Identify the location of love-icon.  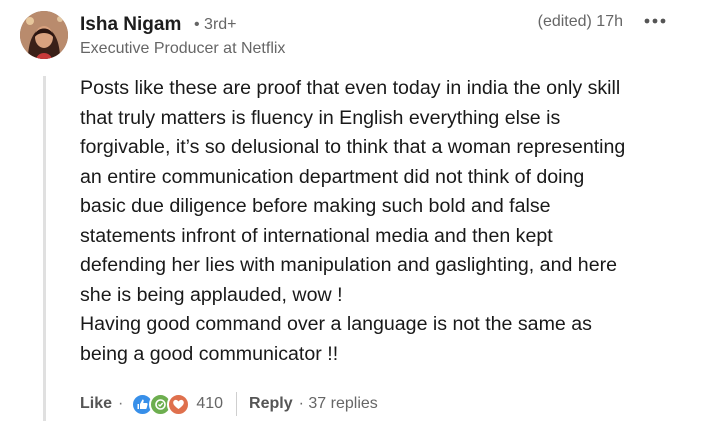
(179, 404).